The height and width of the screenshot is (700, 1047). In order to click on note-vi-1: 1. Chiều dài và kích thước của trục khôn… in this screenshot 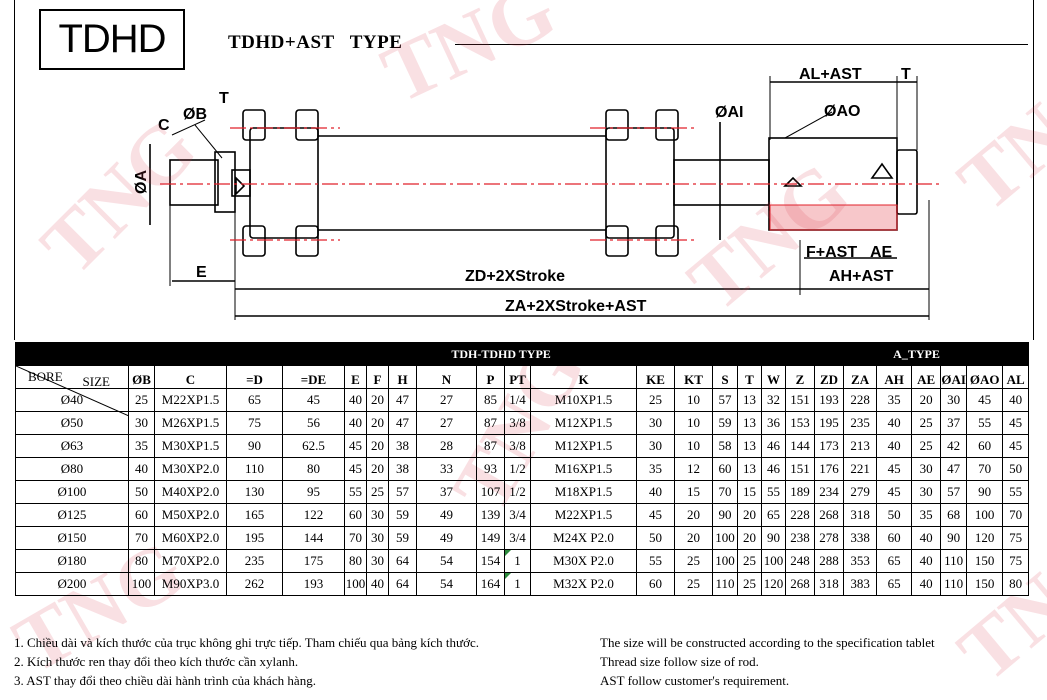, I will do `click(246, 642)`.